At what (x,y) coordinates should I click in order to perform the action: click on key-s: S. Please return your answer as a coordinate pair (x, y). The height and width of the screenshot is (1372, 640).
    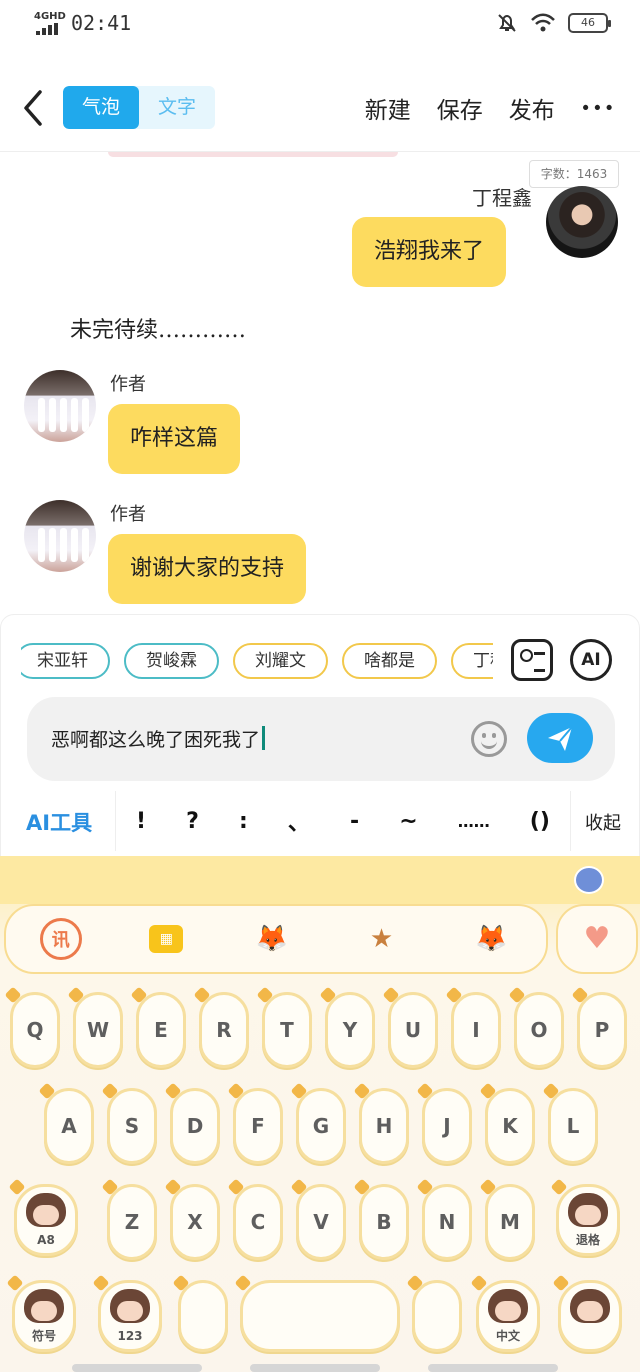
    Looking at the image, I should click on (132, 1126).